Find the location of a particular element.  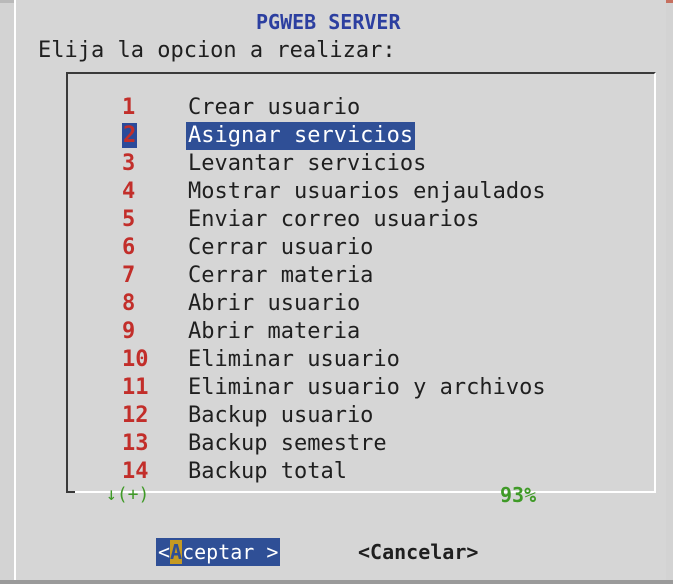

scroll-percent: 93% is located at coordinates (518, 495).